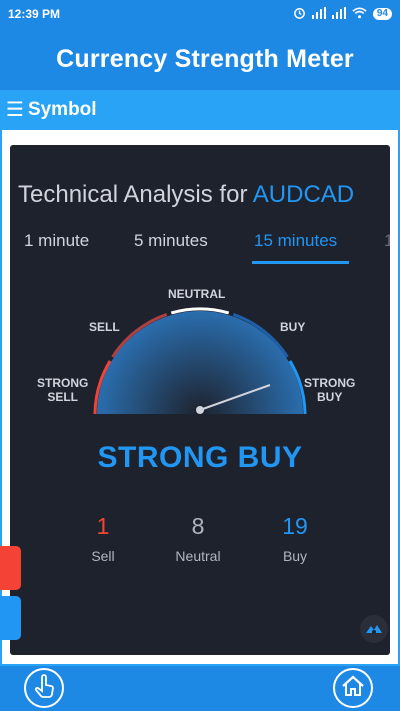 This screenshot has width=400, height=711. What do you see at coordinates (198, 556) in the screenshot?
I see `count-neutral-label: Neutral` at bounding box center [198, 556].